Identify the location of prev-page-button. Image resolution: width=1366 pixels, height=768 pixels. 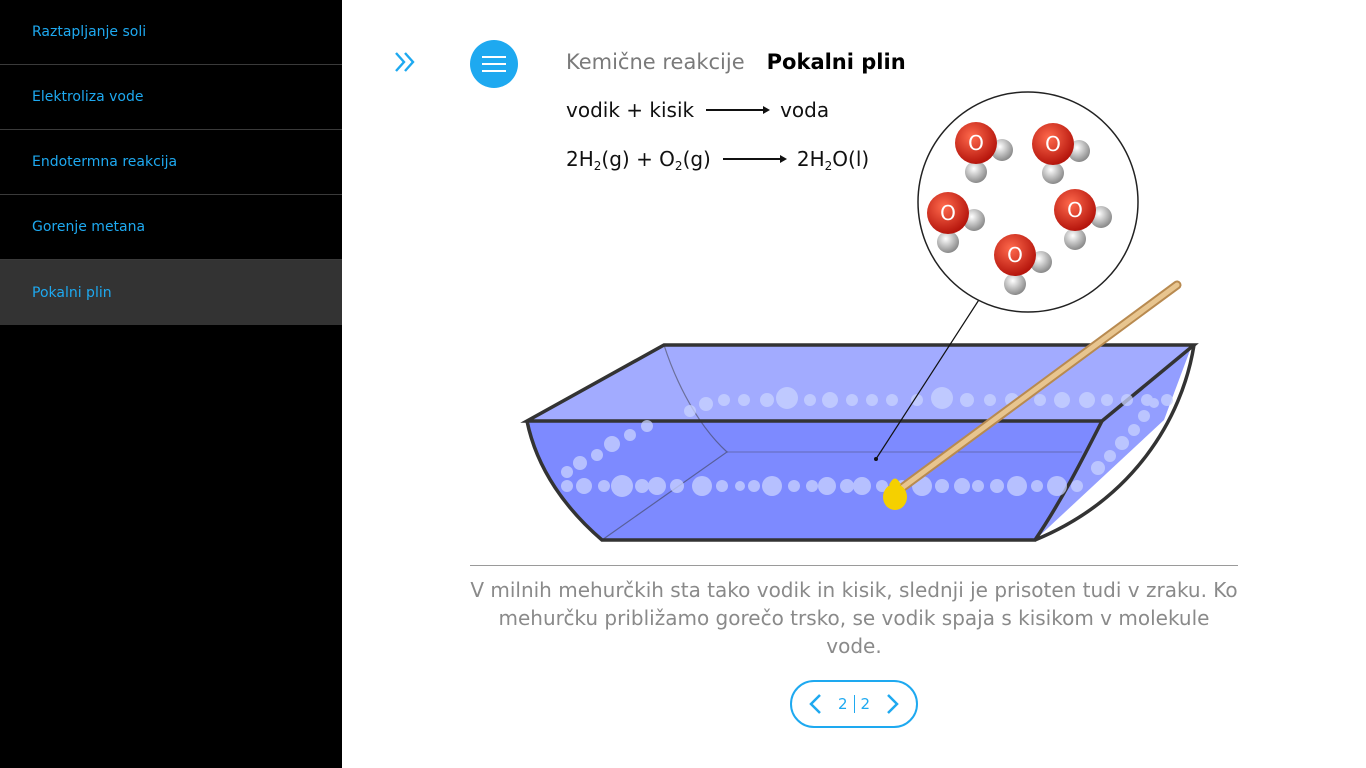
(815, 704).